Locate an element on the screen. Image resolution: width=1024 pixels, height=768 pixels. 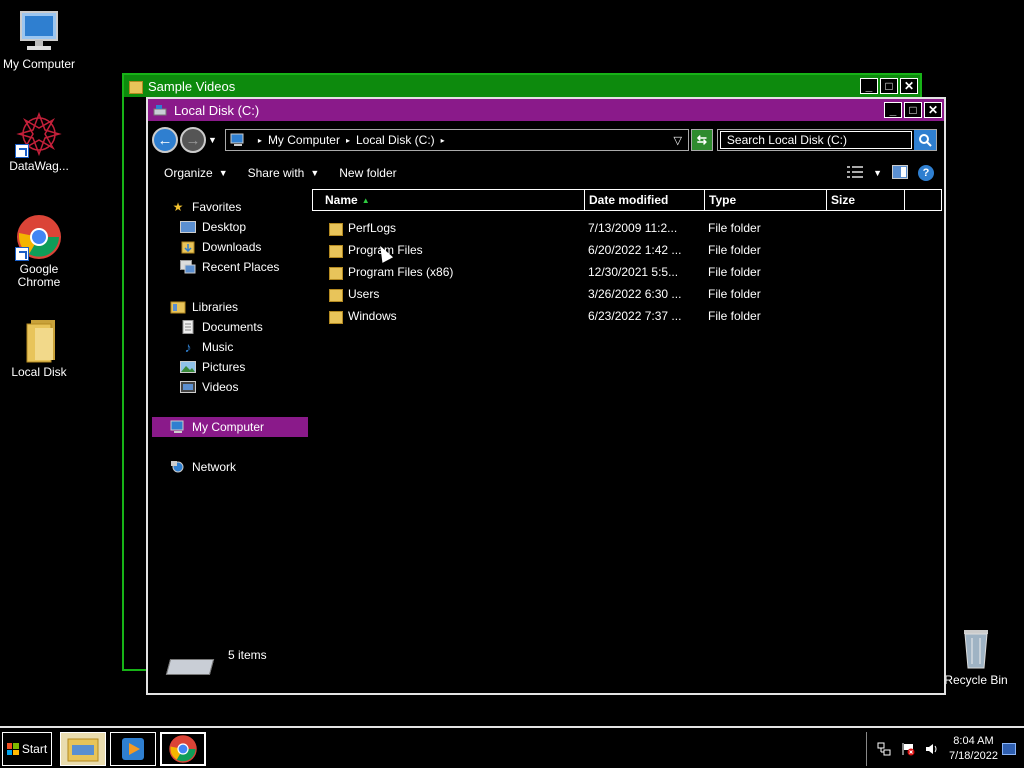
nav-recent-places: Recent Places is located at coordinates (230, 267).